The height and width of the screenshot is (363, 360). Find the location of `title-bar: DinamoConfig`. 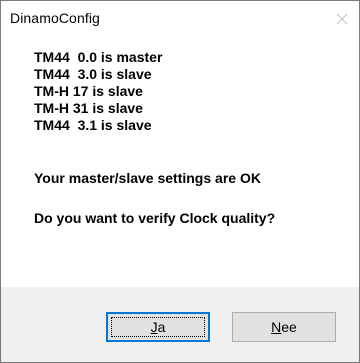

title-bar: DinamoConfig is located at coordinates (180, 19).